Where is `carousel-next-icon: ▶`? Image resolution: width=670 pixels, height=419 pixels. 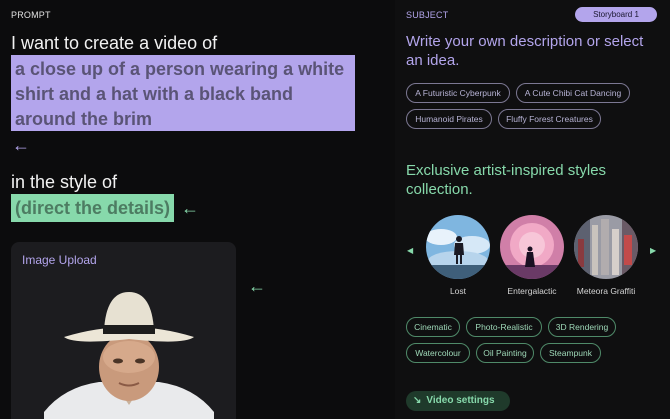 carousel-next-icon: ▶ is located at coordinates (653, 250).